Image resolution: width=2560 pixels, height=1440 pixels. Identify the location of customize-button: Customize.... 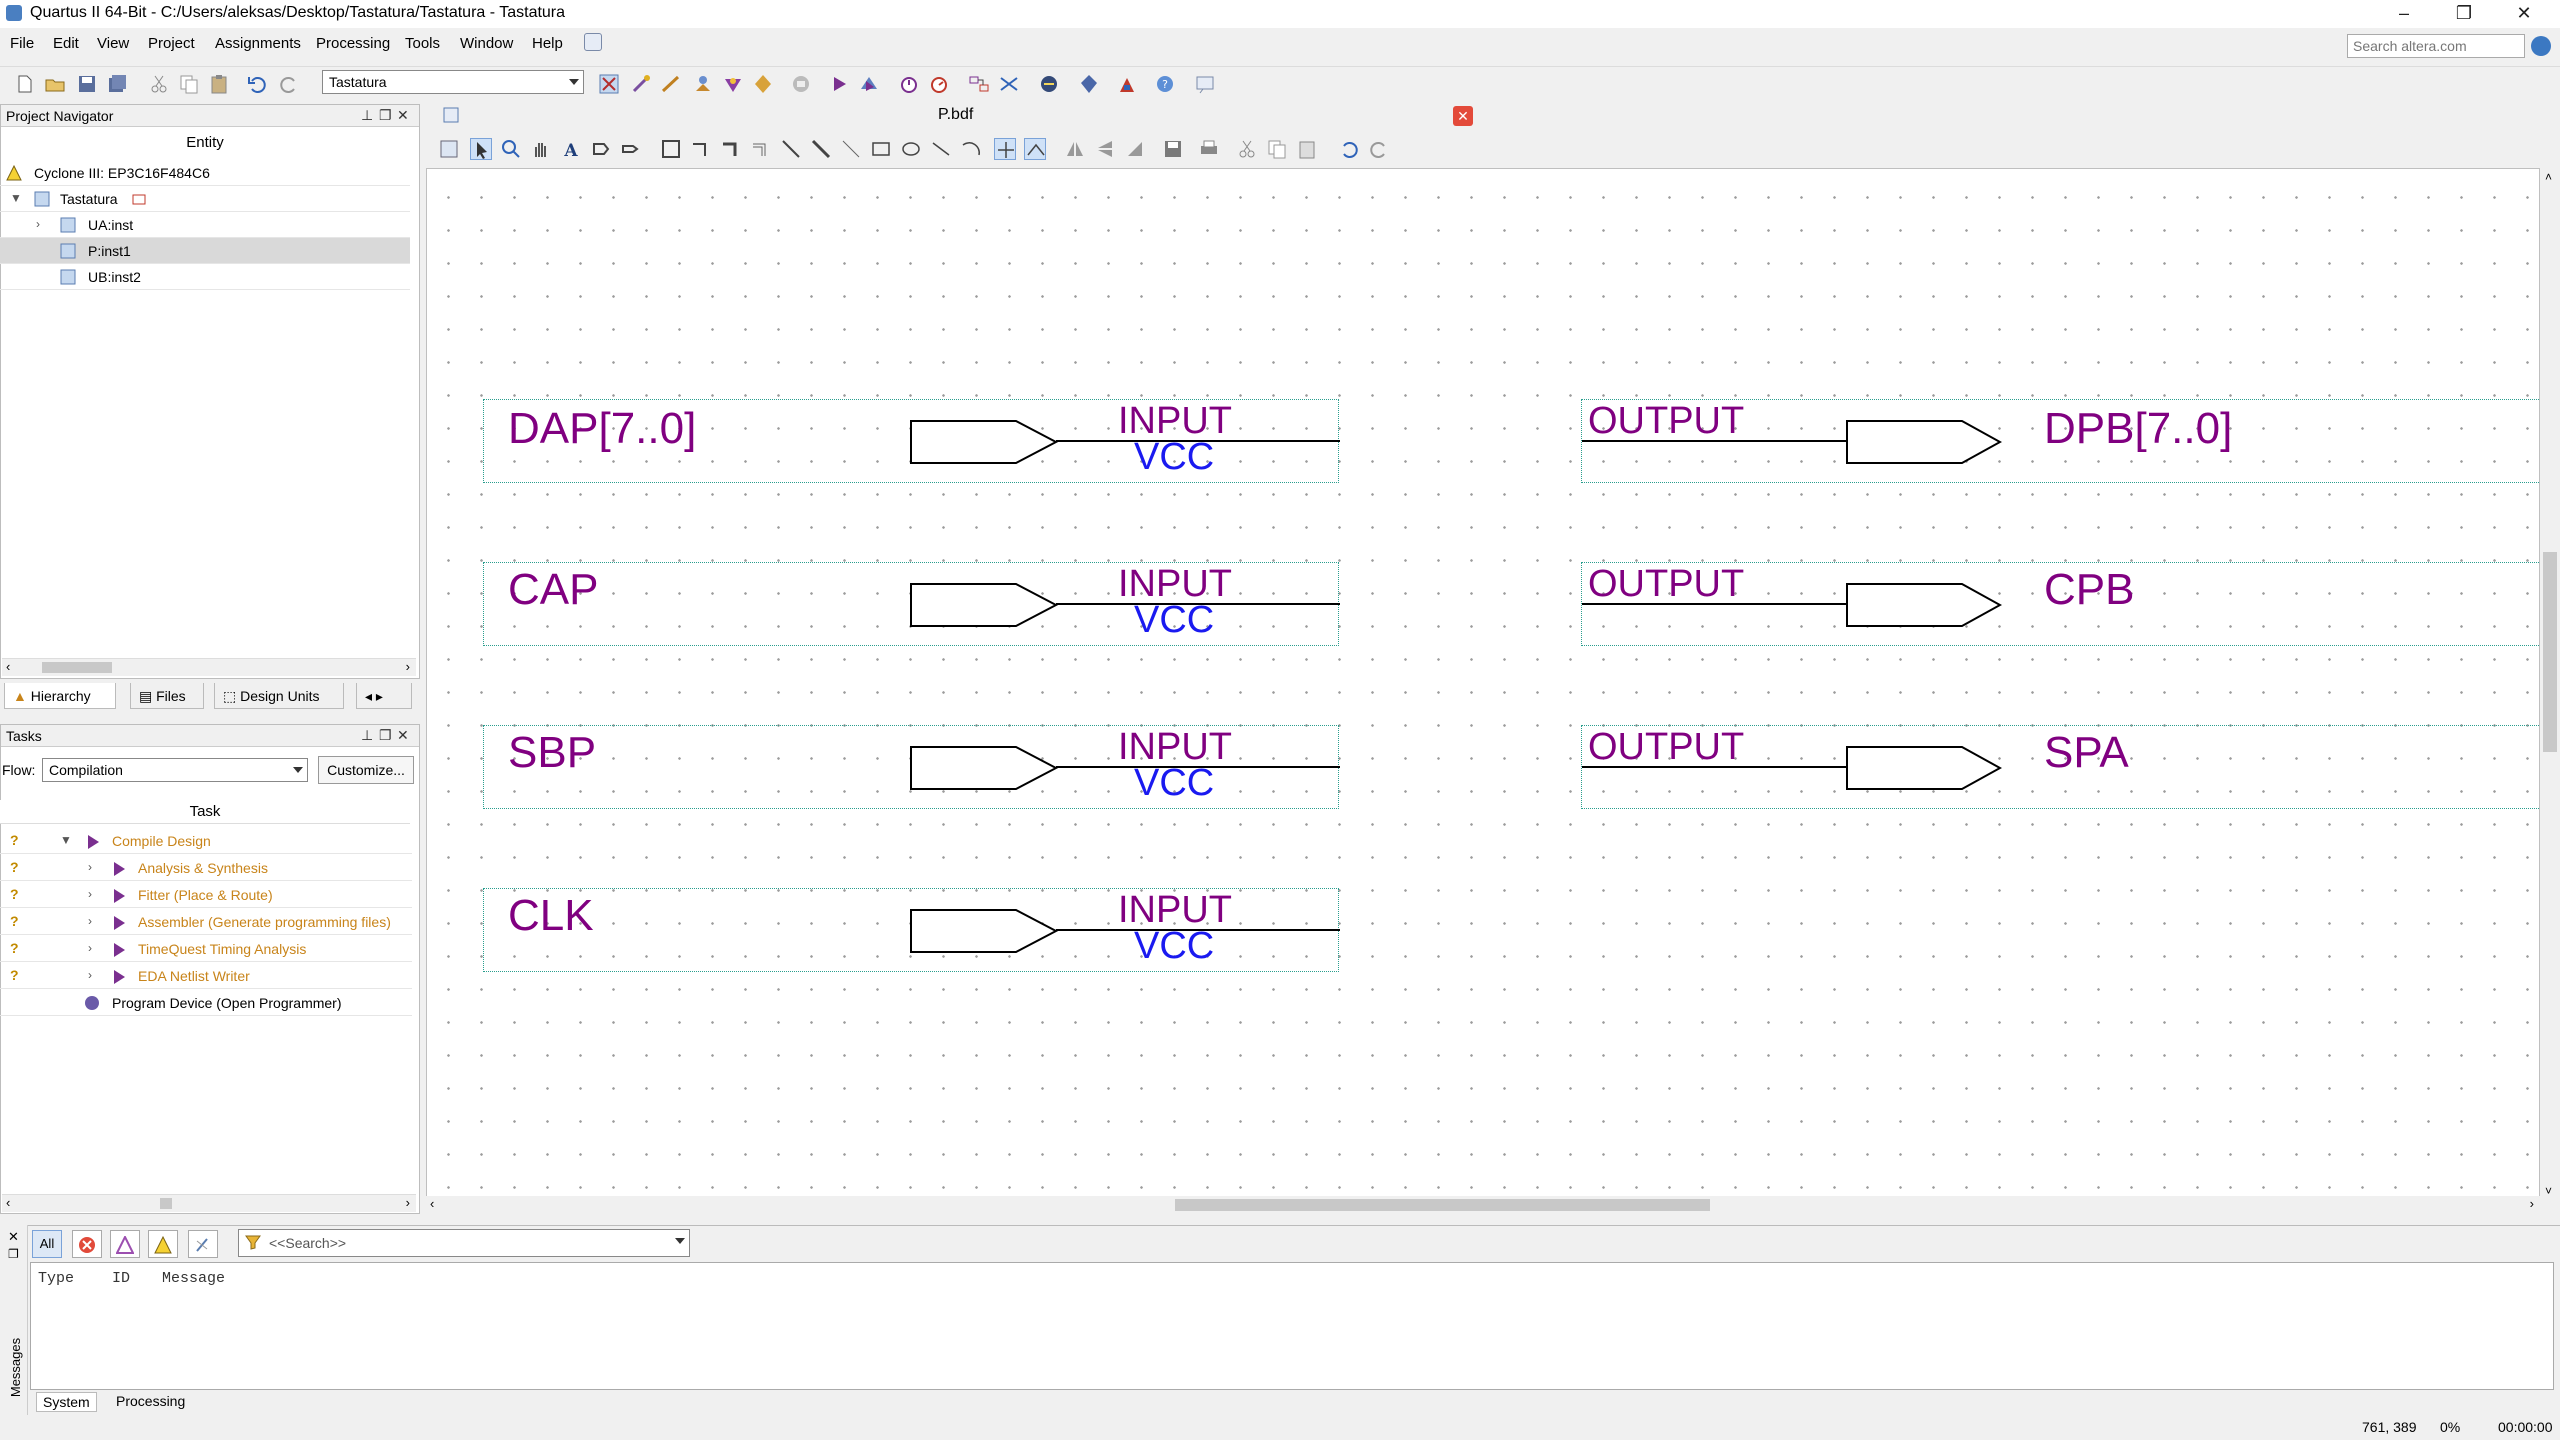
(366, 770).